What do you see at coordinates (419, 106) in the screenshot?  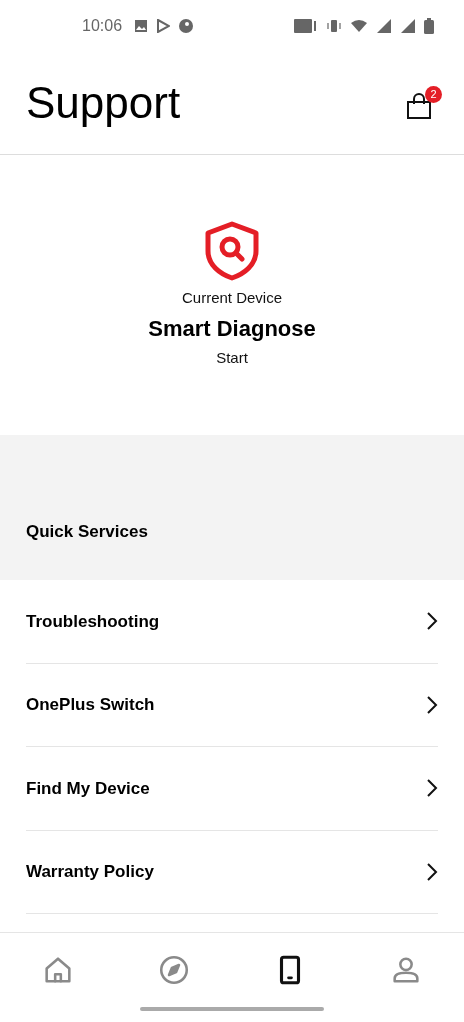 I see `shopping-bag-icon` at bounding box center [419, 106].